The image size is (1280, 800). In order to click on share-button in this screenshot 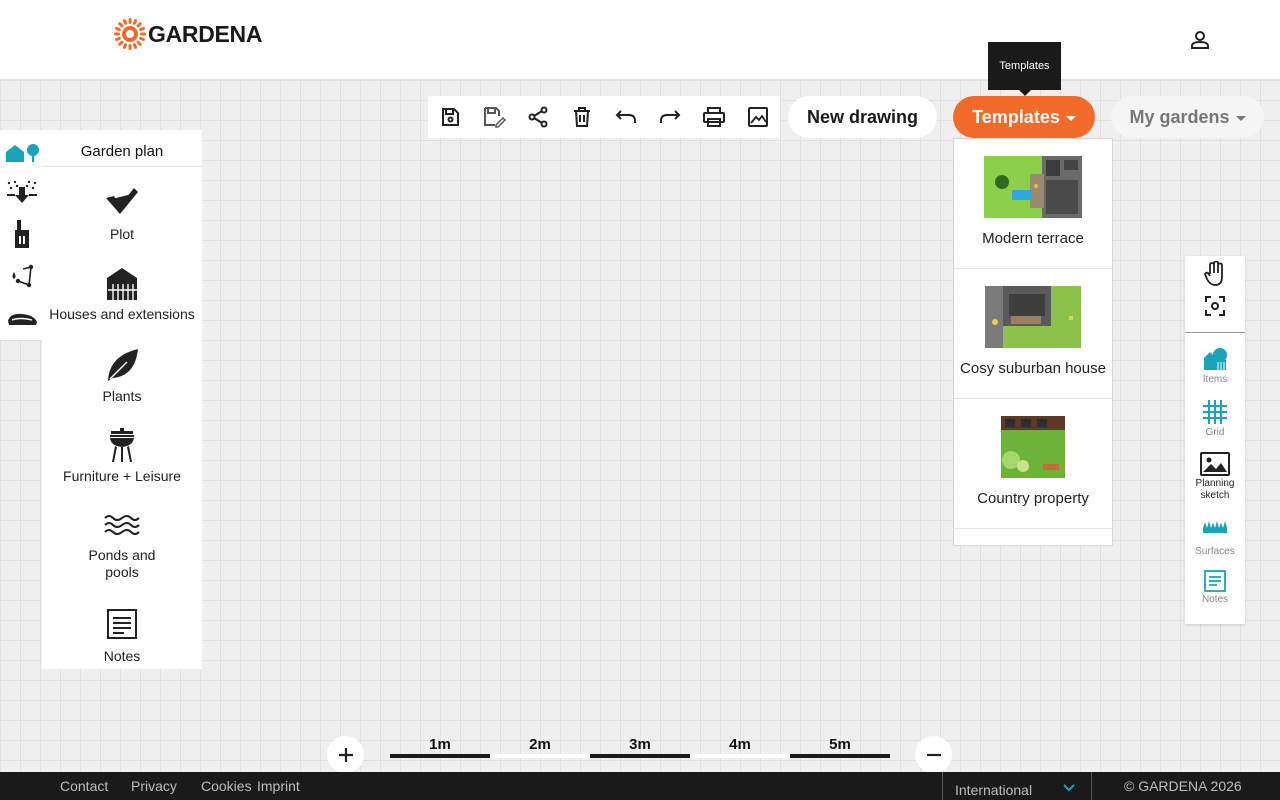, I will do `click(538, 117)`.